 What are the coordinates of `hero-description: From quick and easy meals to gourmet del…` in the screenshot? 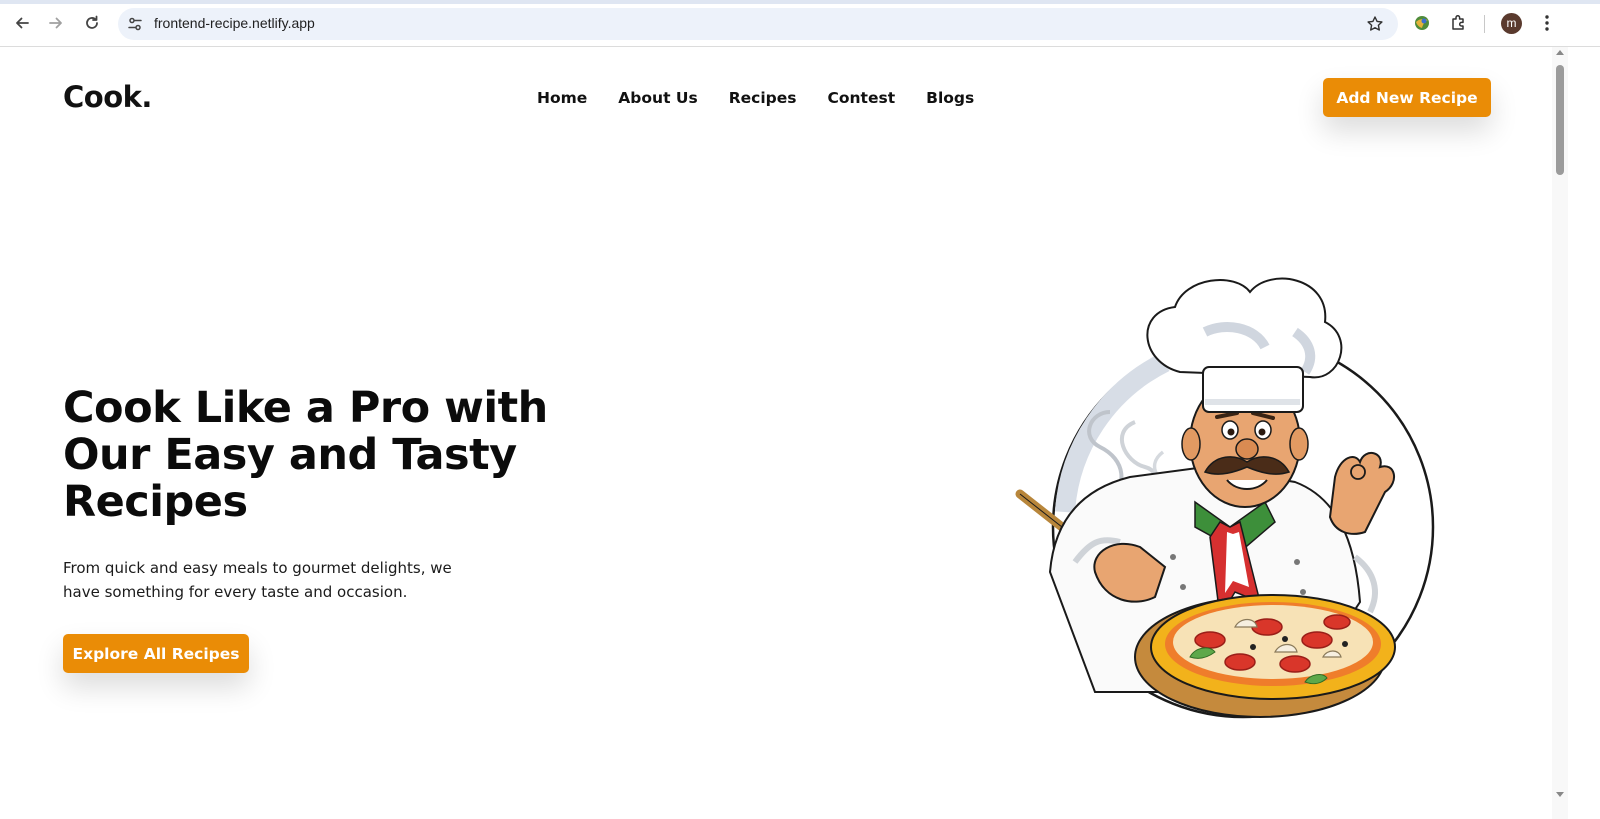 It's located at (257, 580).